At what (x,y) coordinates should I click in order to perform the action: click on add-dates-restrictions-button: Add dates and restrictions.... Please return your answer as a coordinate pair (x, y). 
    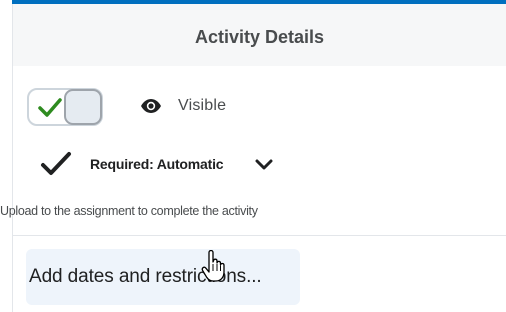
    Looking at the image, I should click on (163, 277).